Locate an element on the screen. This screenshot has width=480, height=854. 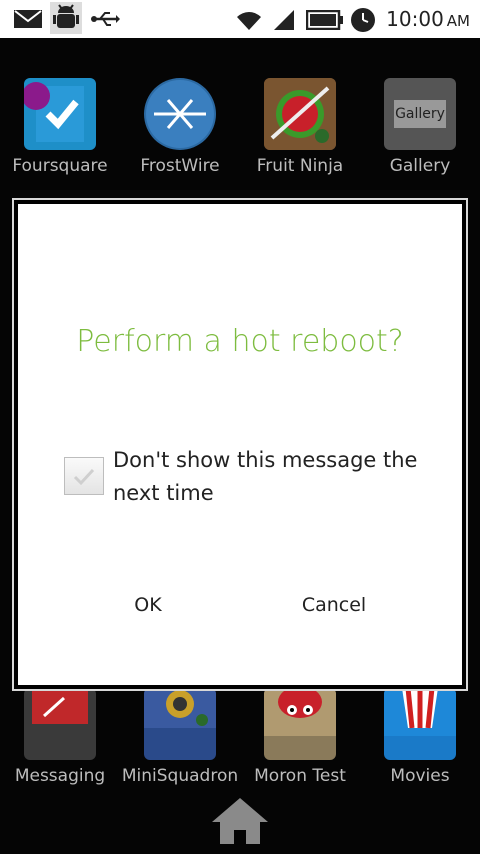
app-moron-test: Moron Test is located at coordinates (300, 737).